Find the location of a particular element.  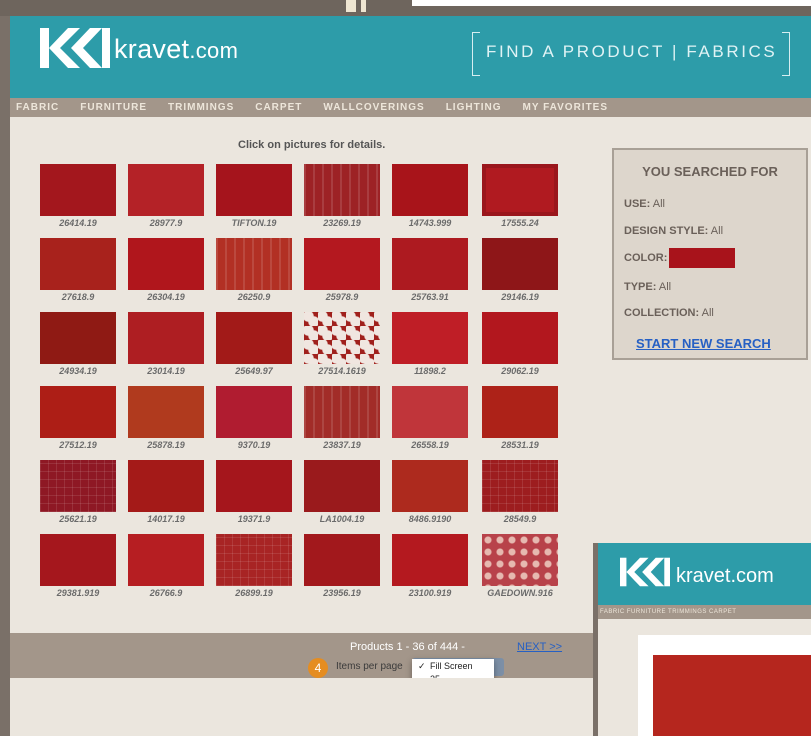

collection-value: All is located at coordinates (707, 313).